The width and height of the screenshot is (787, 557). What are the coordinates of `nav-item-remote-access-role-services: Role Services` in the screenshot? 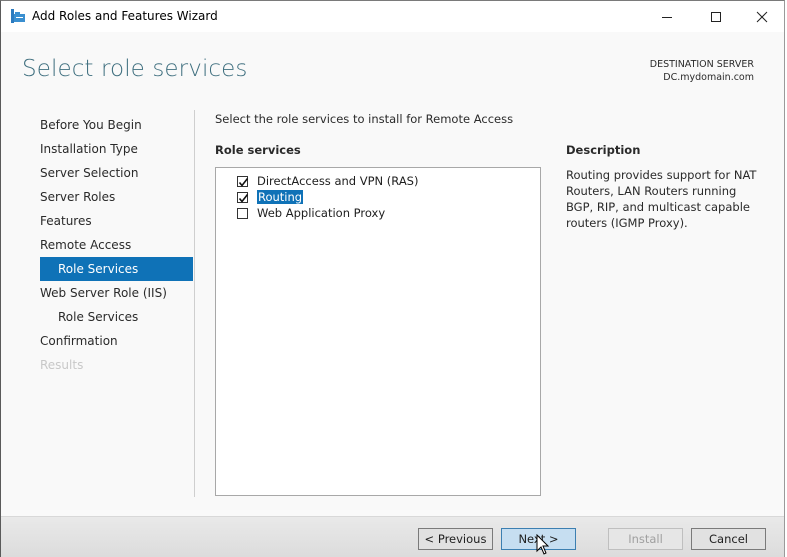 It's located at (116, 269).